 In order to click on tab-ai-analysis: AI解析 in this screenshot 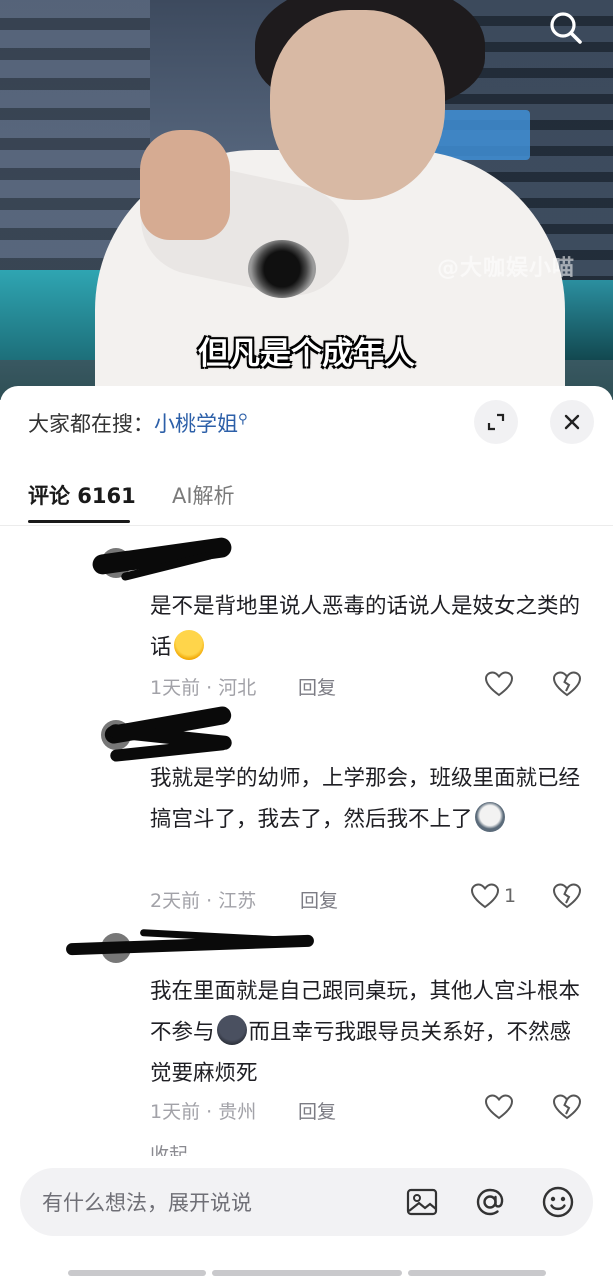, I will do `click(203, 495)`.